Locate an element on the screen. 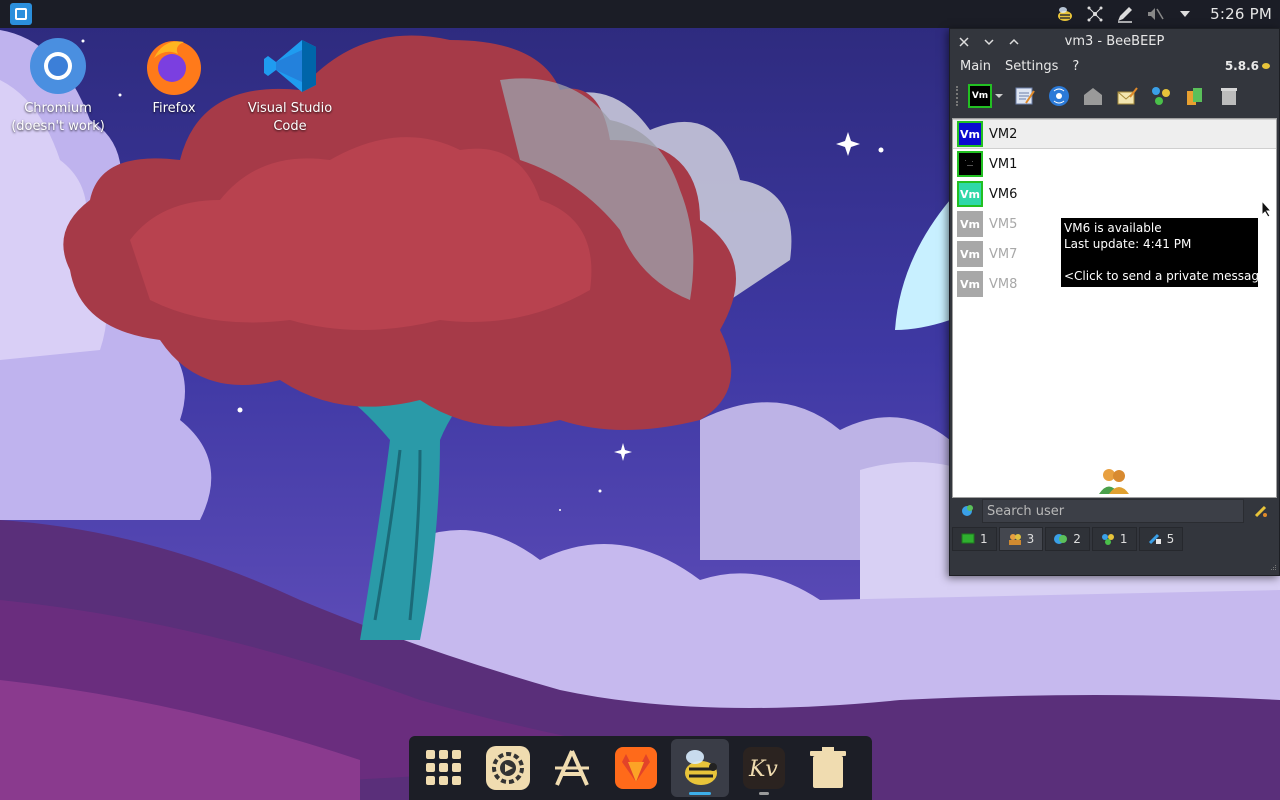  clear-search-icon is located at coordinates (1261, 511).